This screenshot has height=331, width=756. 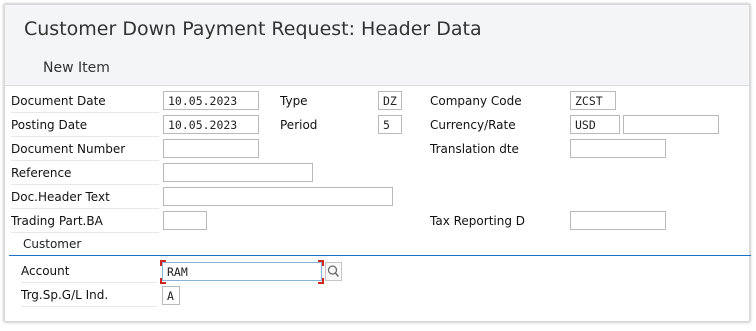 I want to click on tax-reporting-date-field, so click(x=618, y=220).